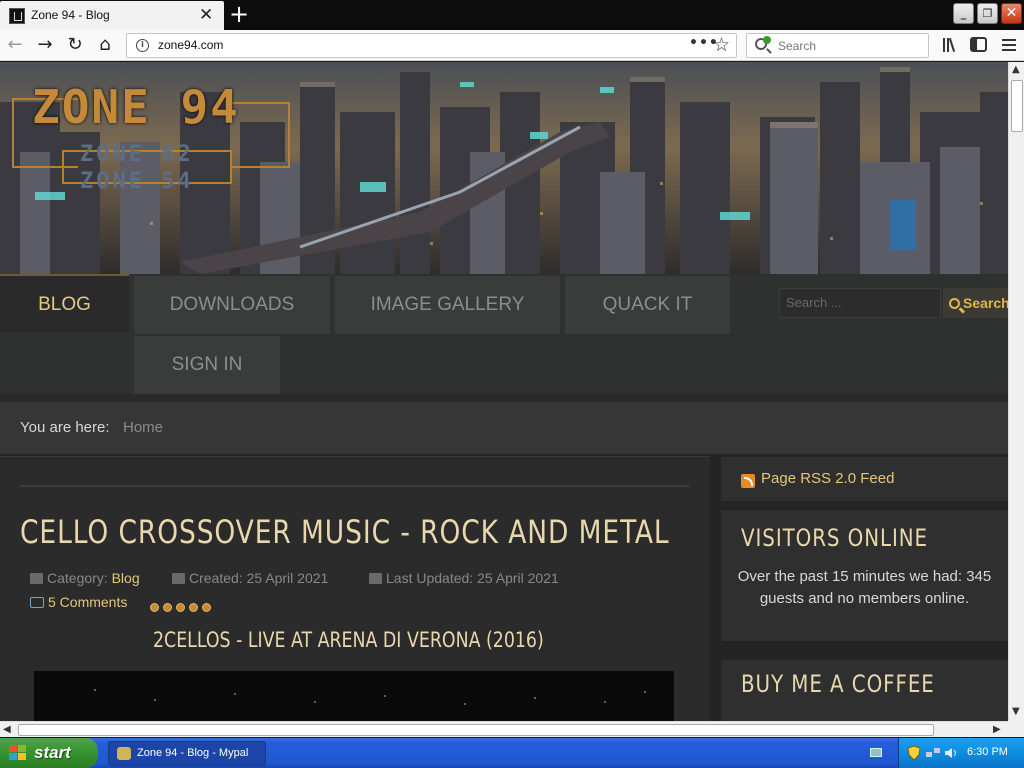 The height and width of the screenshot is (768, 1024). I want to click on menu-item-downloads: DOWNLOADS, so click(232, 305).